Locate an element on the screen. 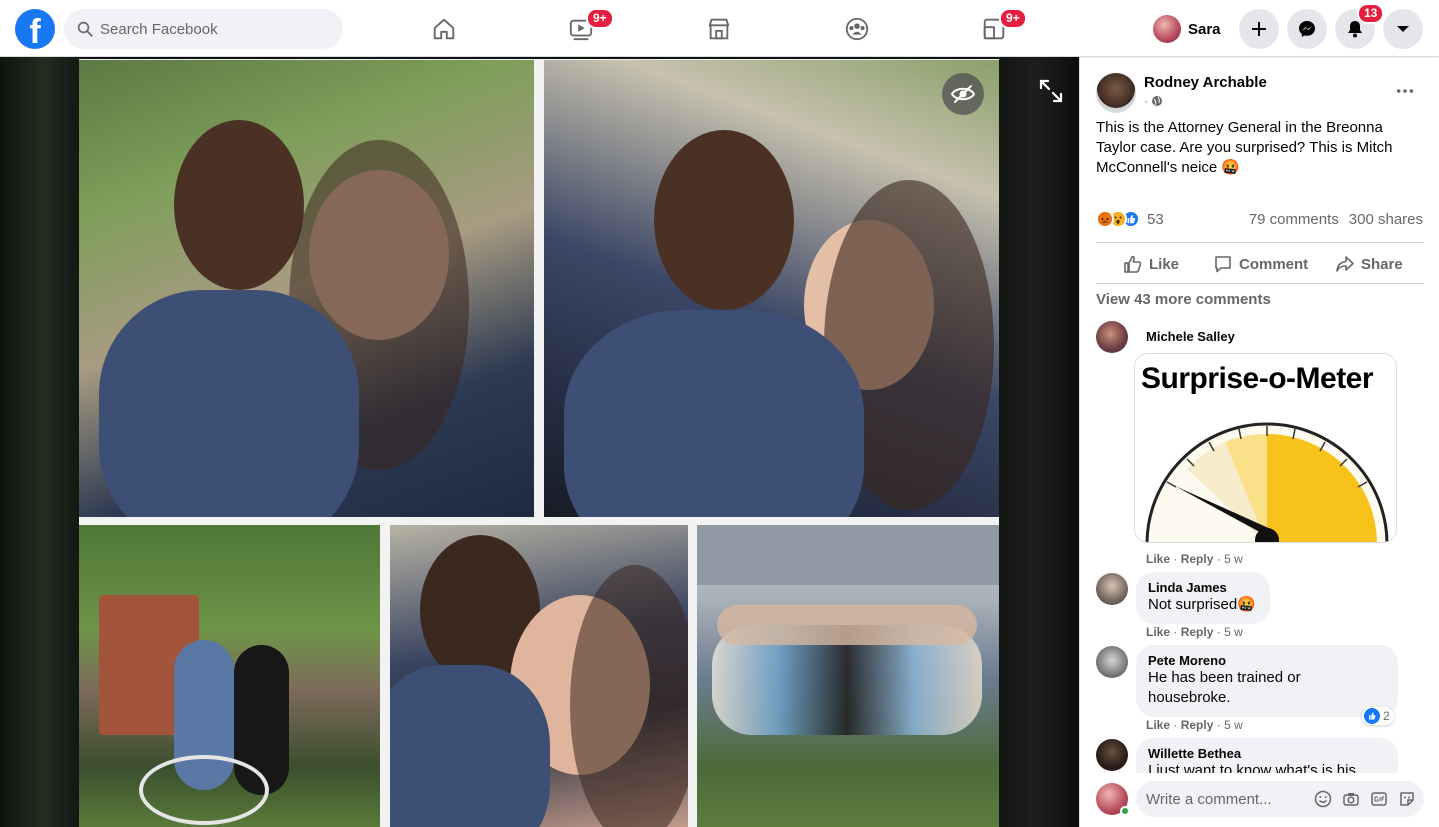 Image resolution: width=1439 pixels, height=827 pixels. share-label: Share is located at coordinates (1382, 264).